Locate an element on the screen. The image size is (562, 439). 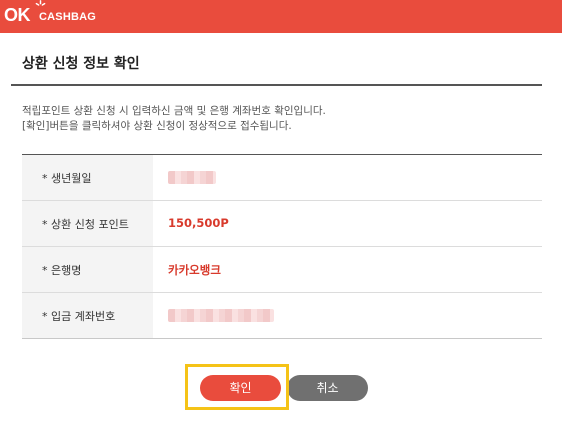
ok-cashbag-logo: OK CASHBAG is located at coordinates (50, 13).